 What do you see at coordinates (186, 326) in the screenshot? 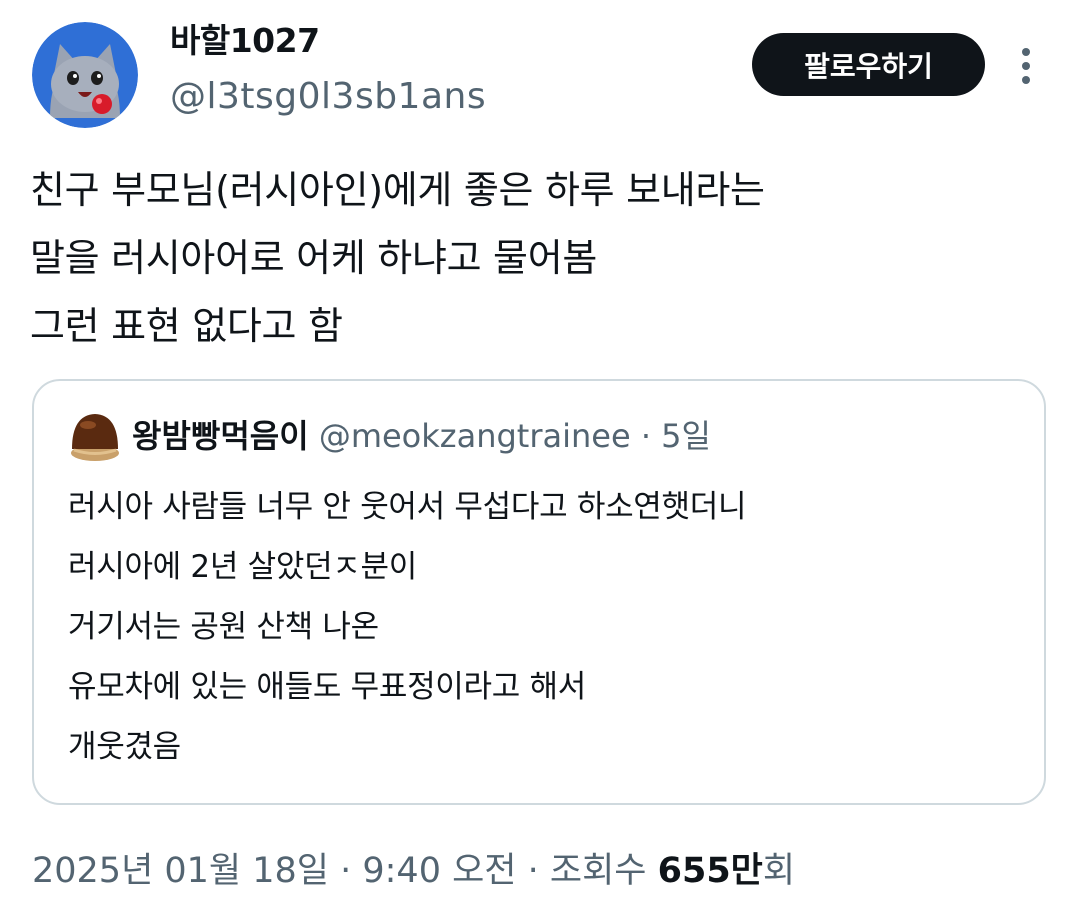
I see `tweet-text-line: 그런 표현 없다고 함` at bounding box center [186, 326].